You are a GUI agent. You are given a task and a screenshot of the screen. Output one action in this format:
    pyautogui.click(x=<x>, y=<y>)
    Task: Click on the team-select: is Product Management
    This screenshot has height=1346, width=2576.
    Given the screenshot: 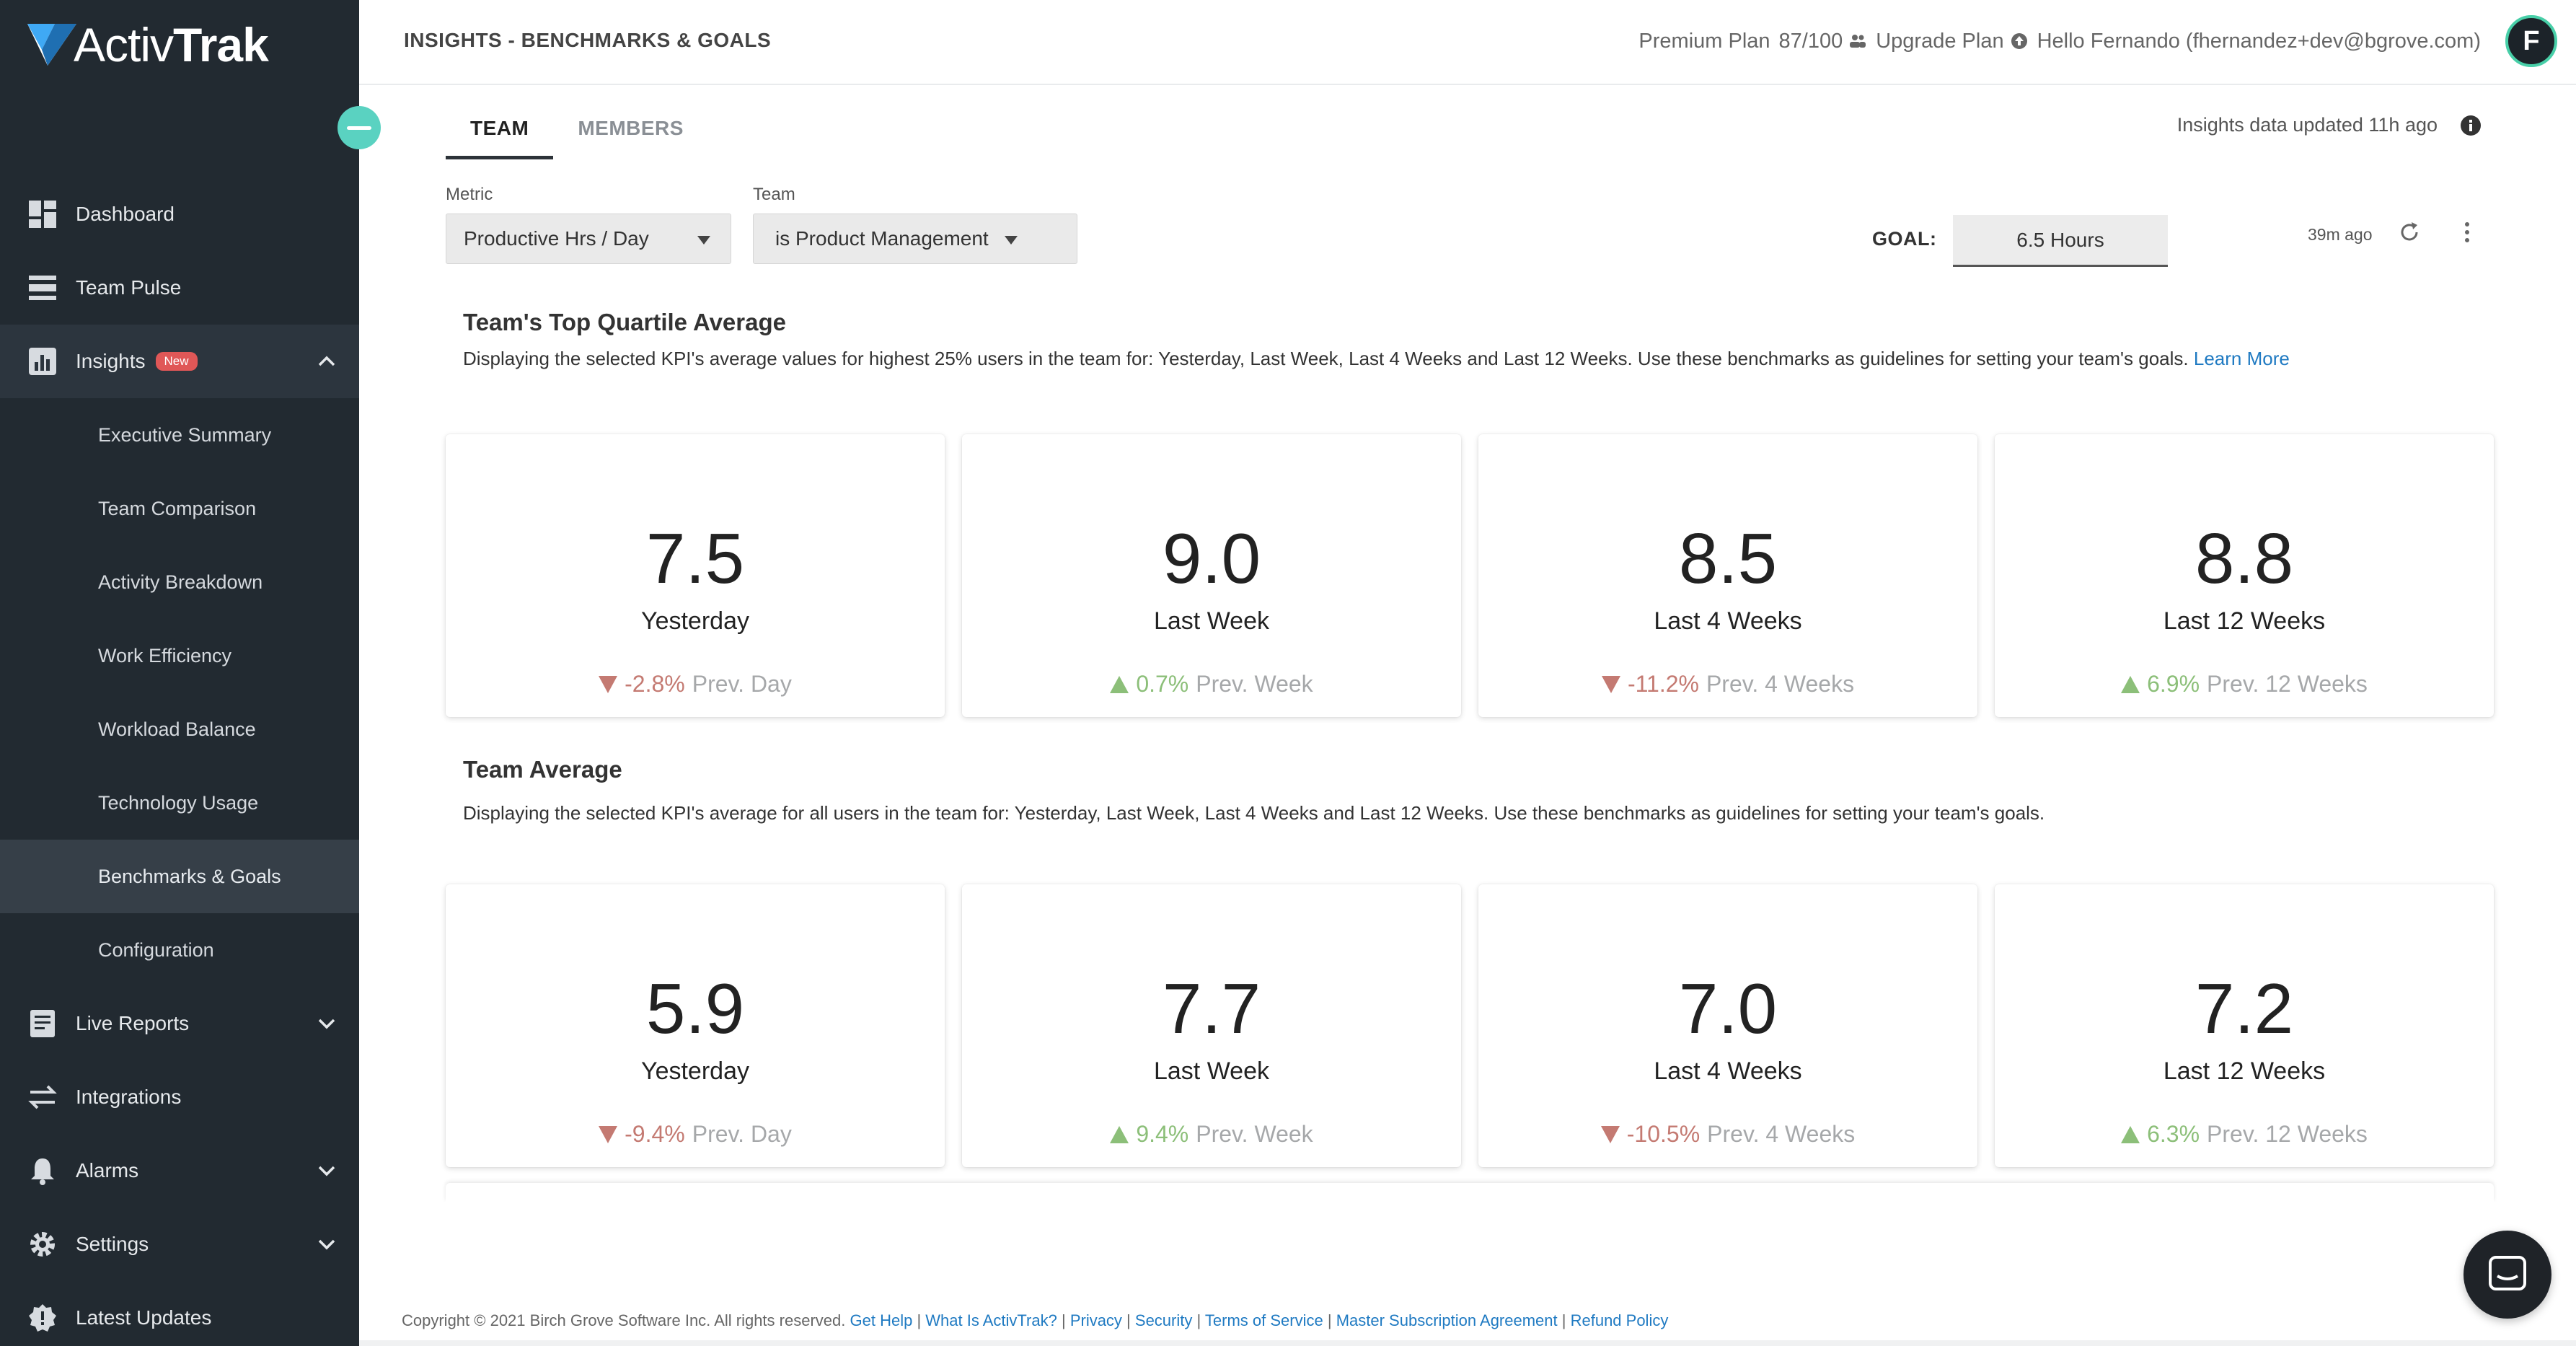 What is the action you would take?
    pyautogui.click(x=915, y=239)
    